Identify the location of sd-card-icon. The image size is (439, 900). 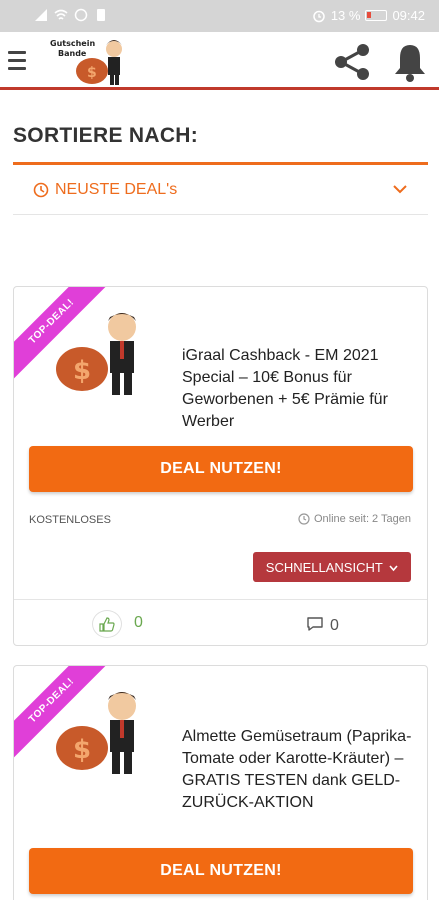
(101, 15).